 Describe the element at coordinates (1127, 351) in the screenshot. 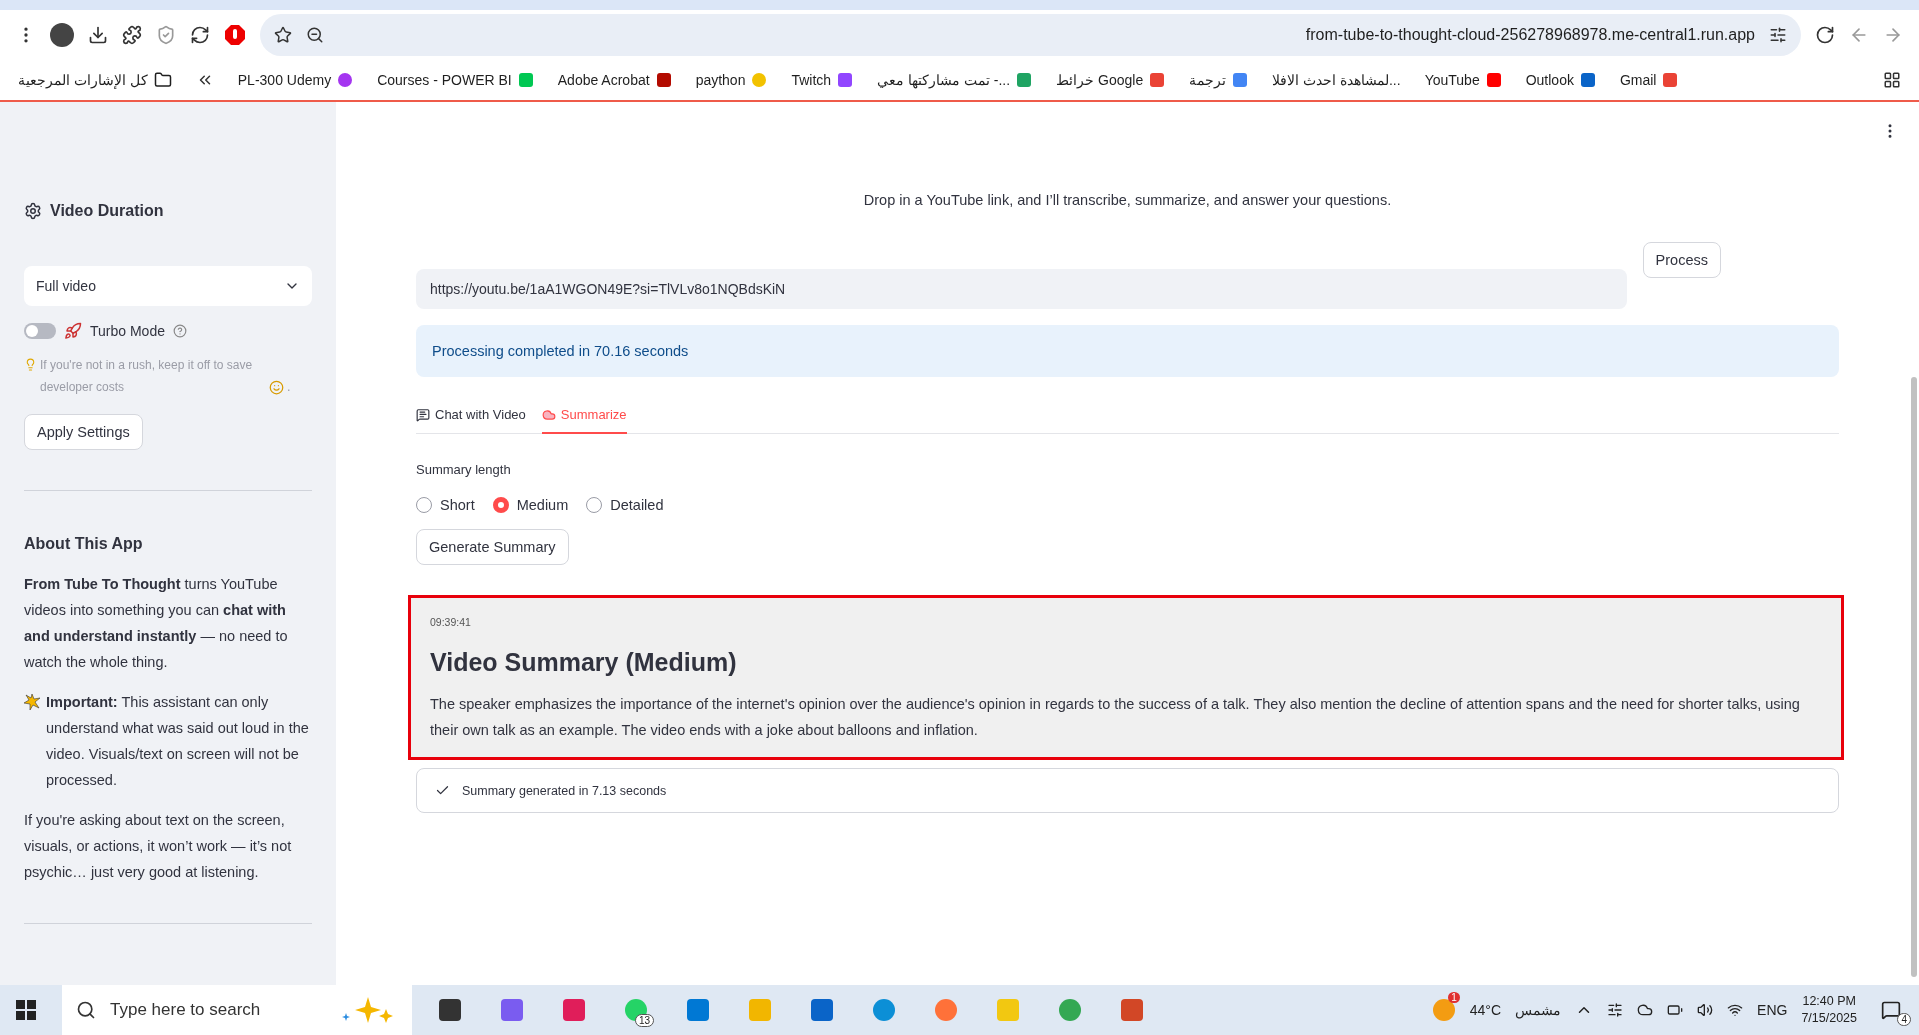

I see `status-message: Processing completed in 70.16 seconds` at that location.